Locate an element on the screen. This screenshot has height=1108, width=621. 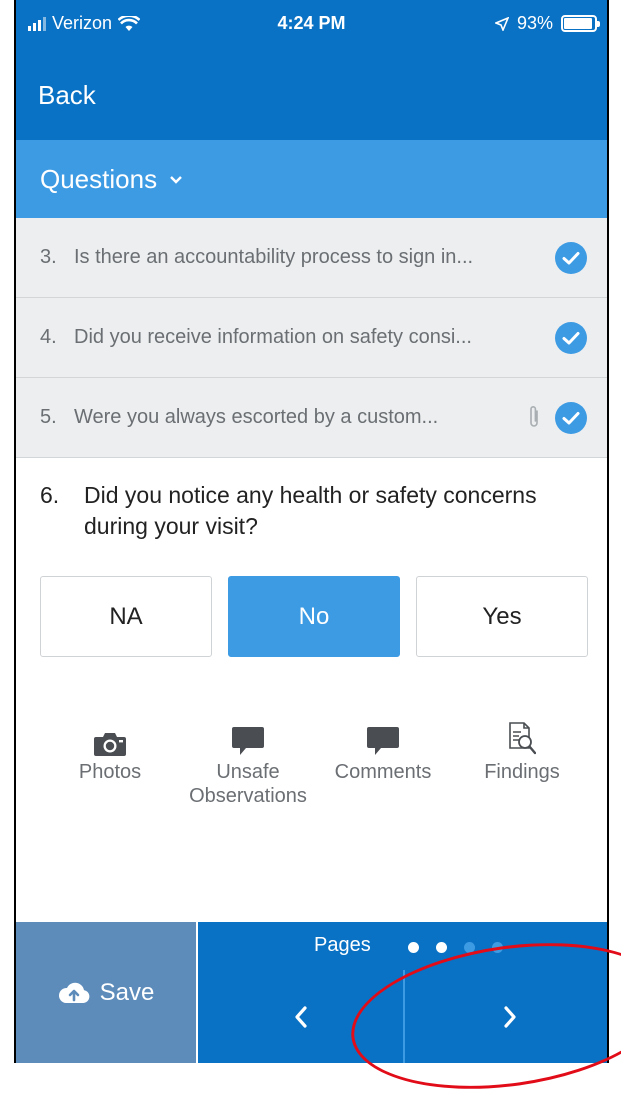
comments-button: Comments is located at coordinates (383, 752).